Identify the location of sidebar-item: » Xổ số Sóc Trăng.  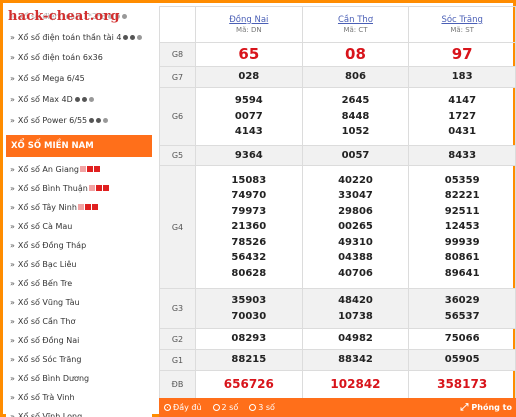
(79, 359).